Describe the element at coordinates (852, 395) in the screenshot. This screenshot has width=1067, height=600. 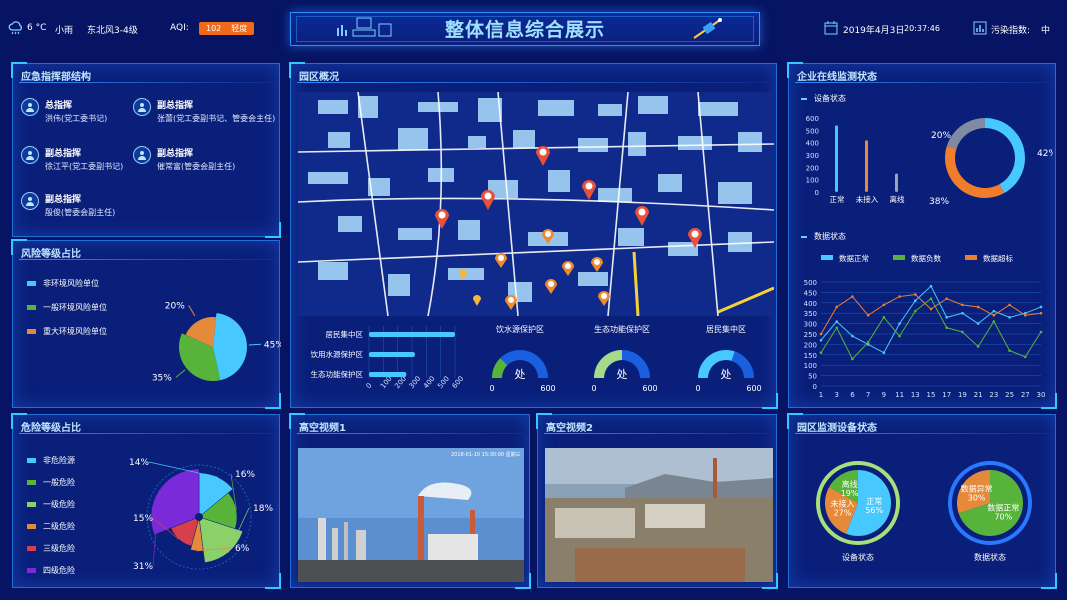
I see `x-tick: 6` at that location.